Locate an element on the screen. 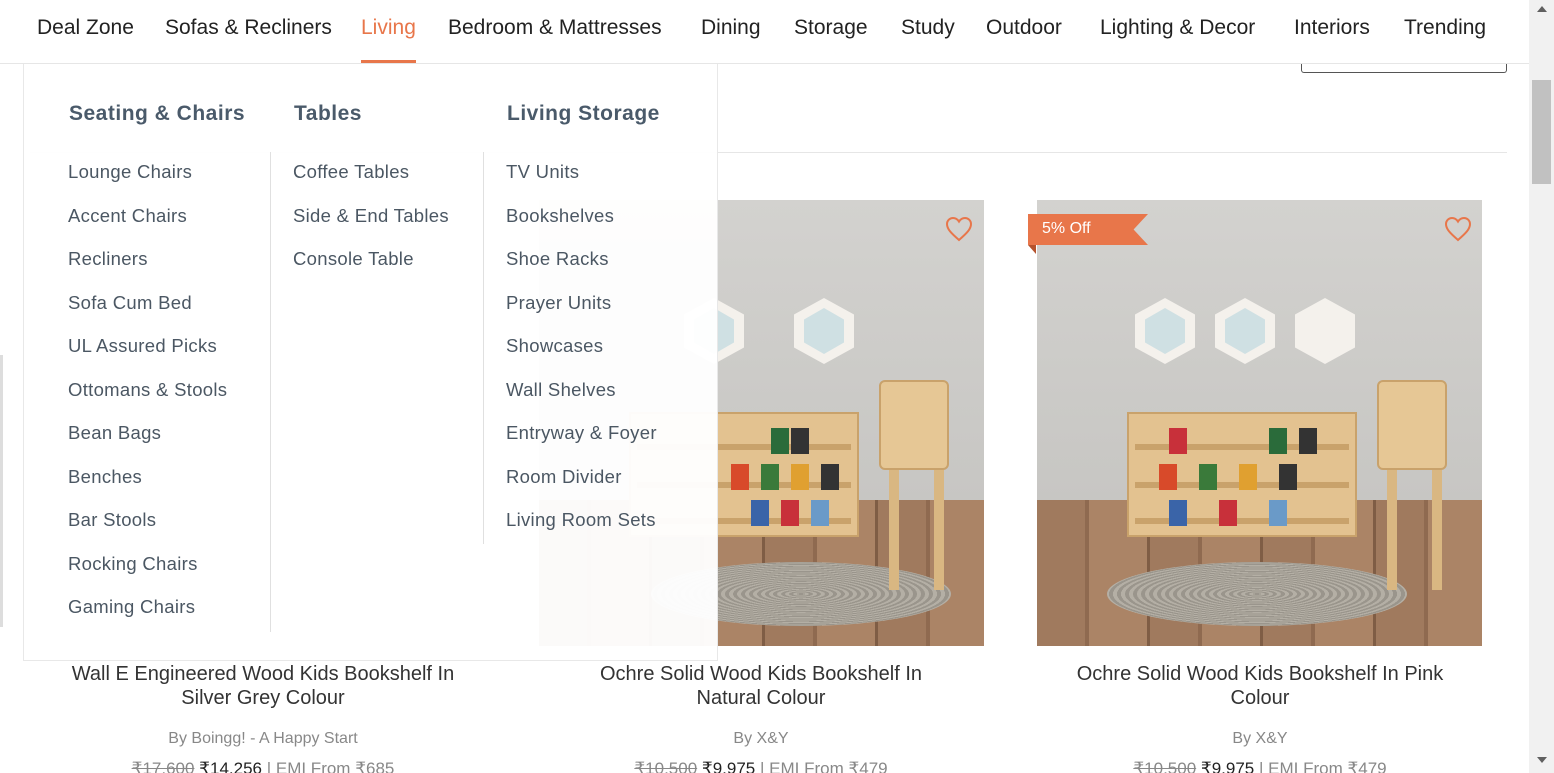 The image size is (1554, 773). product-price-3: ₹10,500 ₹9,975 | EMI From ₹479 is located at coordinates (1260, 766).